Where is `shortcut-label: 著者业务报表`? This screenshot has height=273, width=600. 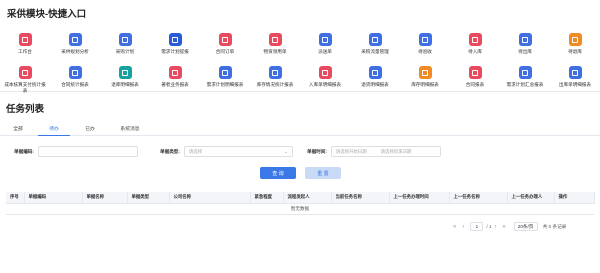
shortcut-label: 著者业务报表 is located at coordinates (175, 84).